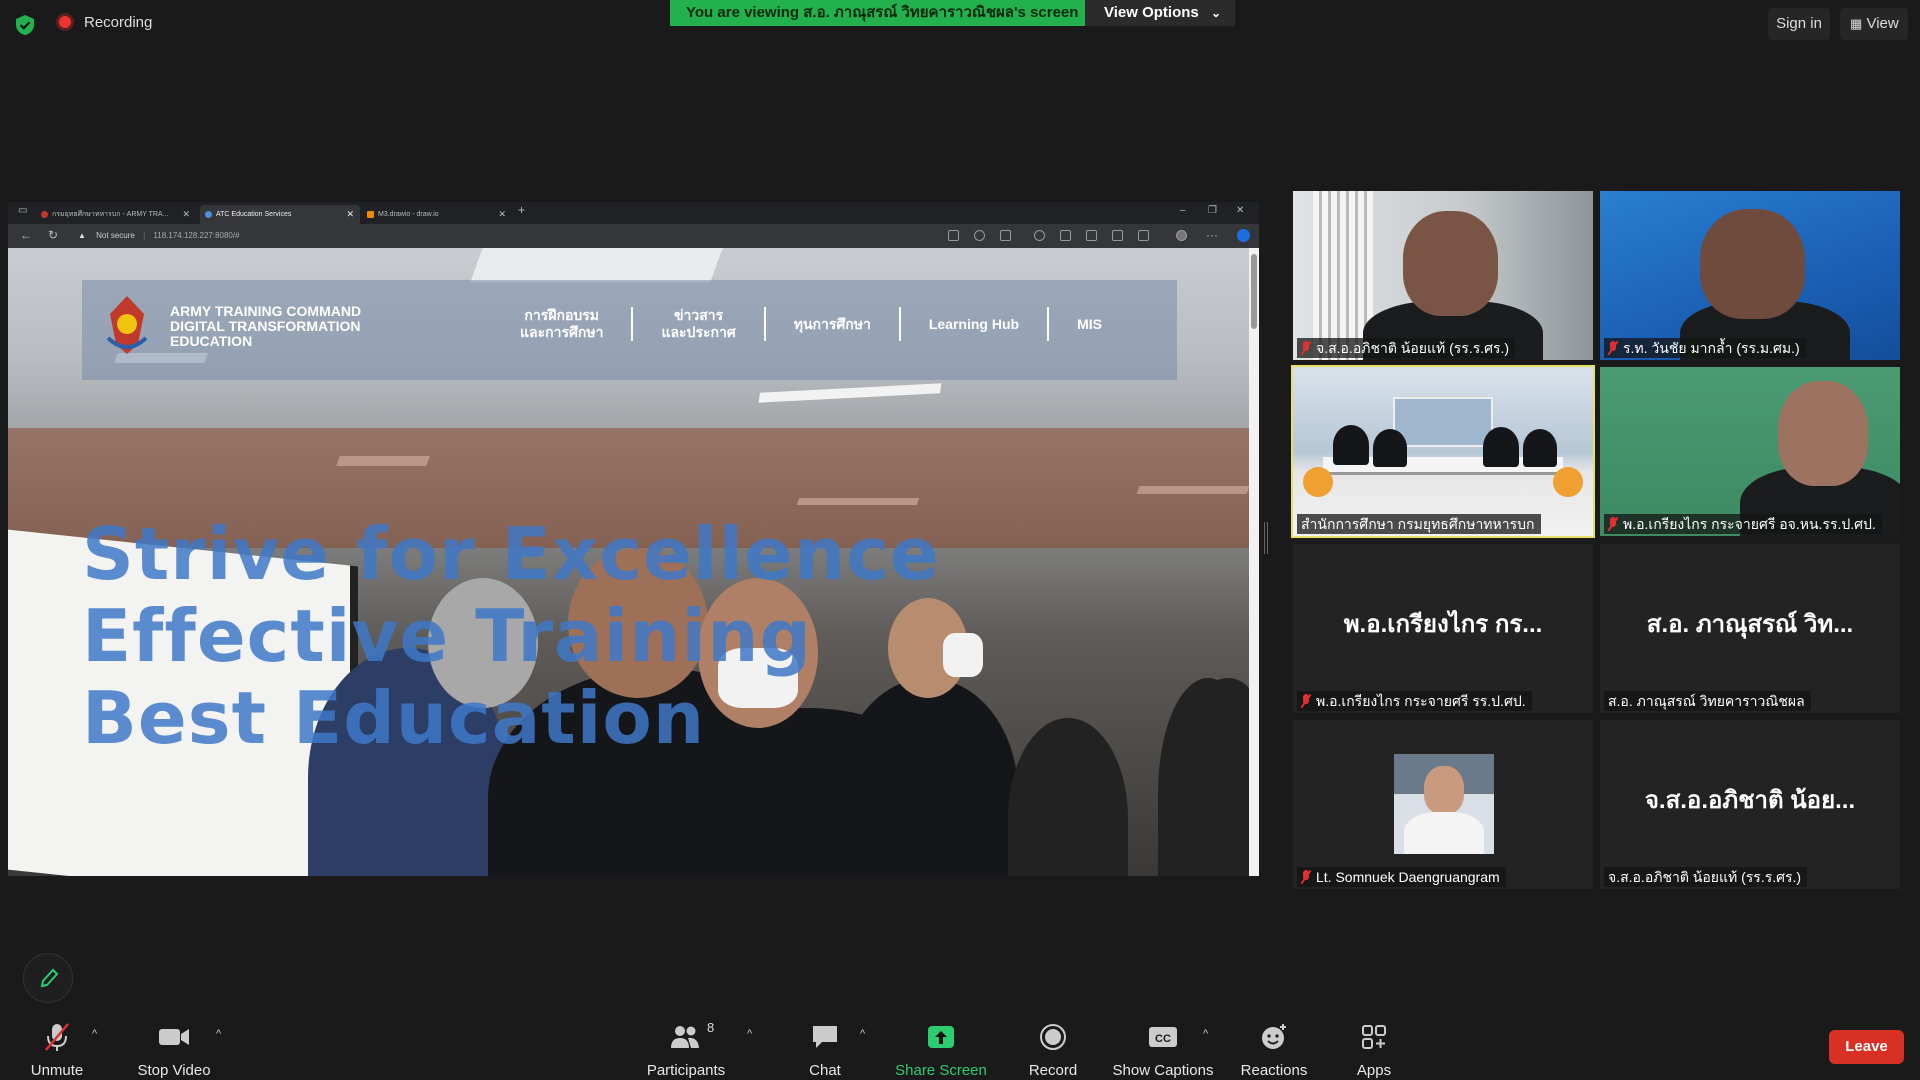  I want to click on smiley-plus-icon, so click(1274, 1036).